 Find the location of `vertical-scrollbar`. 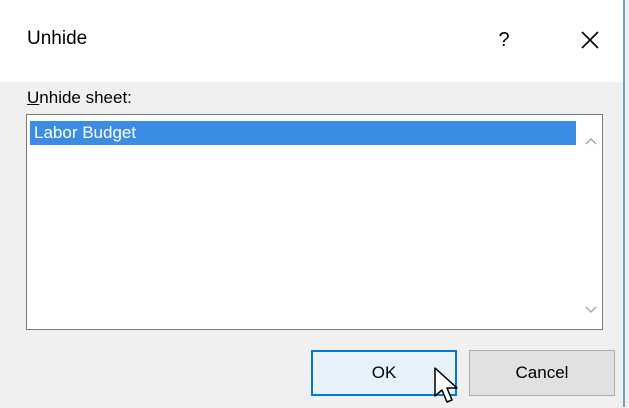

vertical-scrollbar is located at coordinates (590, 222).